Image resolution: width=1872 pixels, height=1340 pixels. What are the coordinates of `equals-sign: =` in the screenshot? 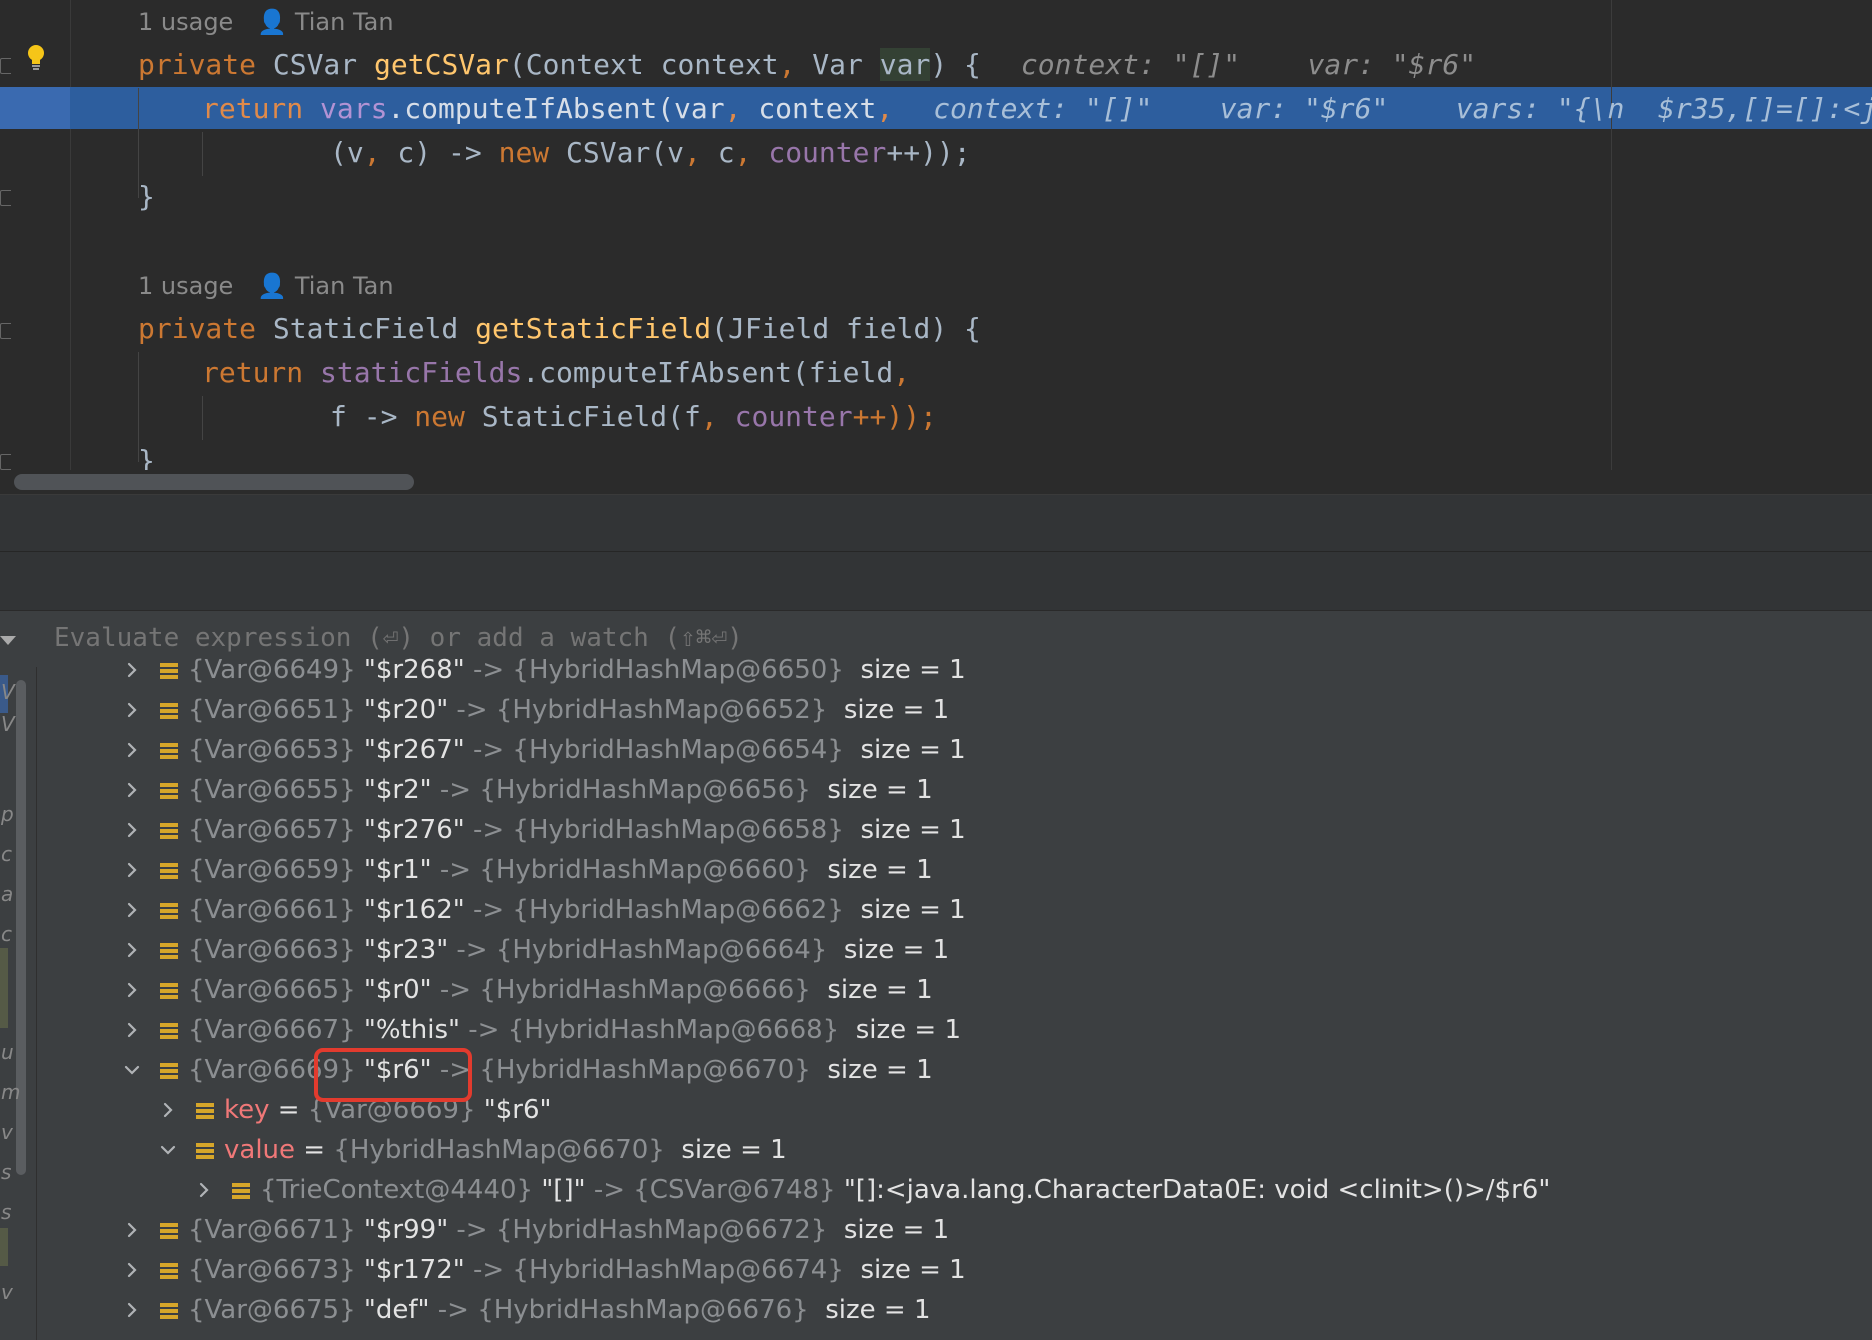 It's located at (314, 1150).